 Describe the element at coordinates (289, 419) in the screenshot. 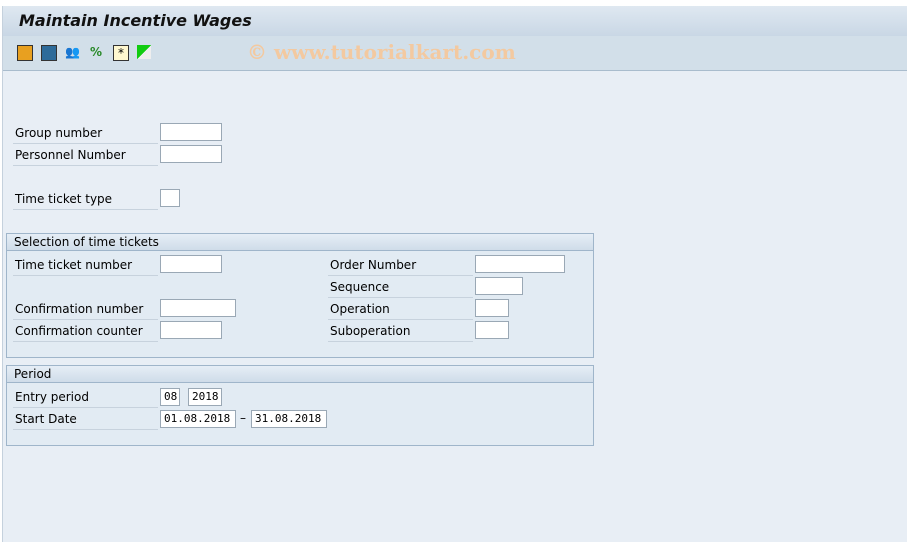

I see `start-date-to-input: 31.08.2018` at that location.